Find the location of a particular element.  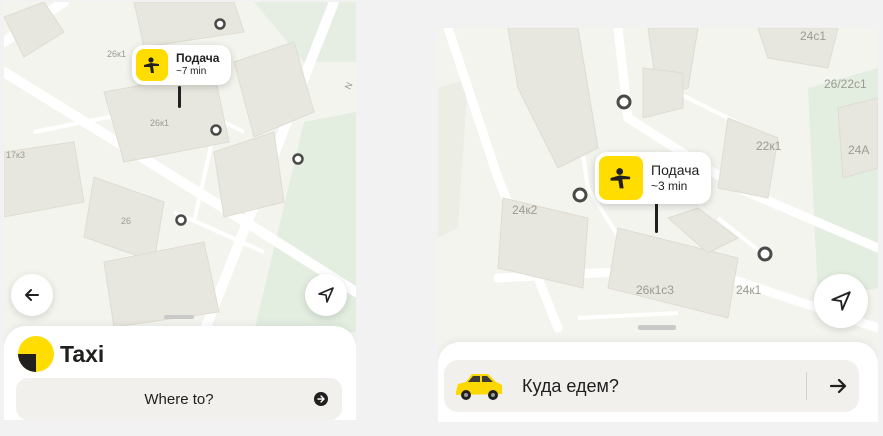

pickup-marker: Подача ~7 min is located at coordinates (182, 65).